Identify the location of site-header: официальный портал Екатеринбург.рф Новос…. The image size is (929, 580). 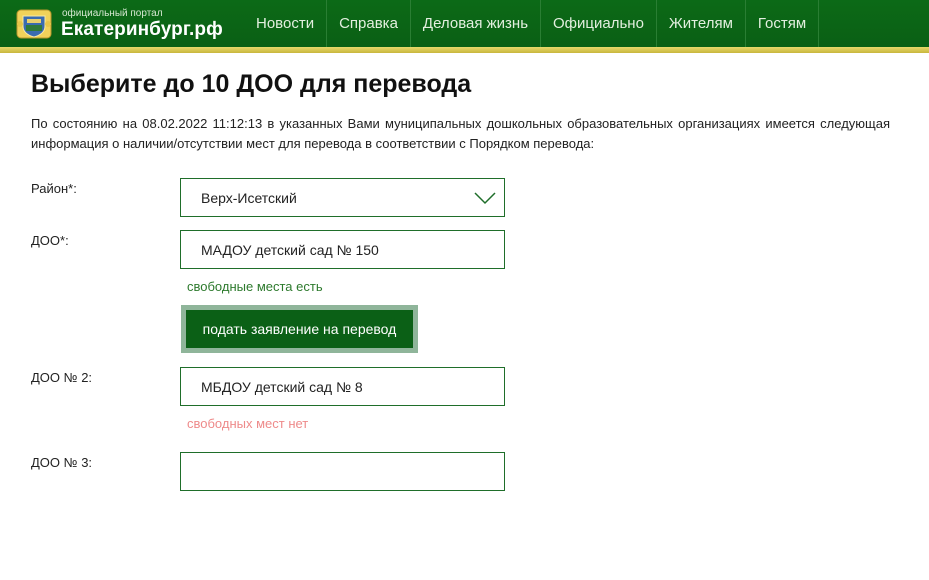
(464, 26).